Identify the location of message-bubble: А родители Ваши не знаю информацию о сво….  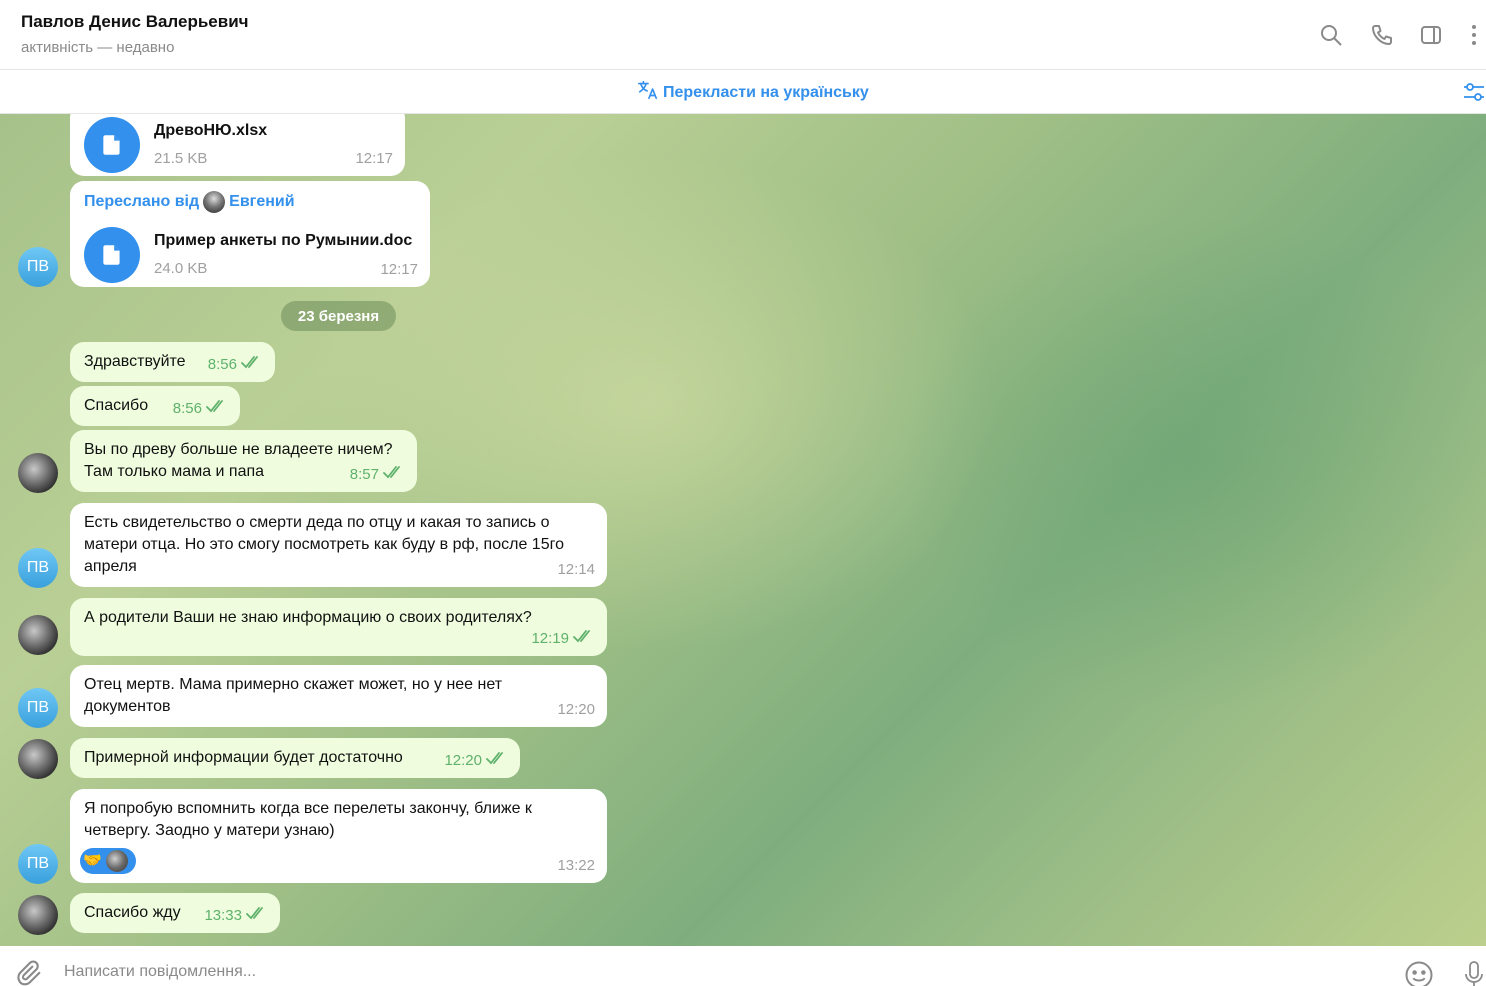
(338, 627).